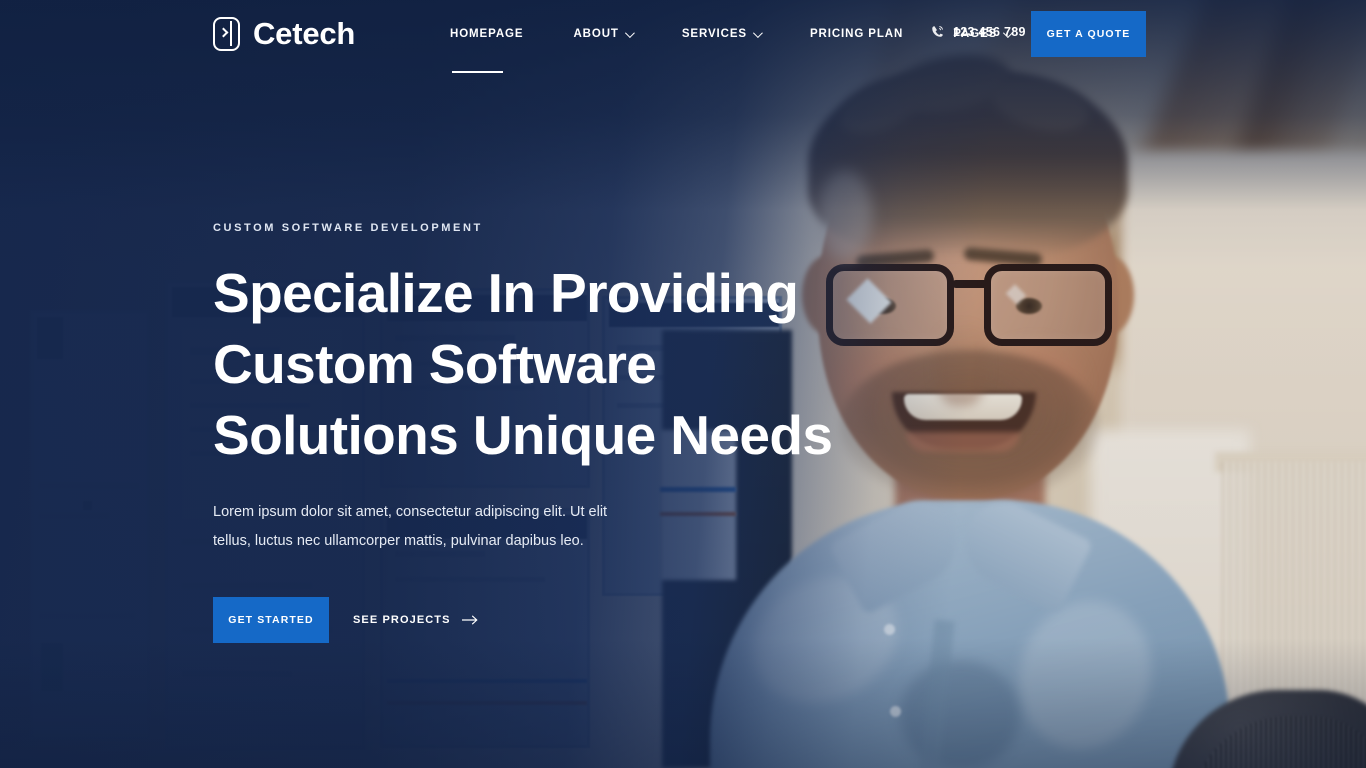 Image resolution: width=1366 pixels, height=768 pixels. Describe the element at coordinates (271, 620) in the screenshot. I see `get-started-button: GET STARTED` at that location.